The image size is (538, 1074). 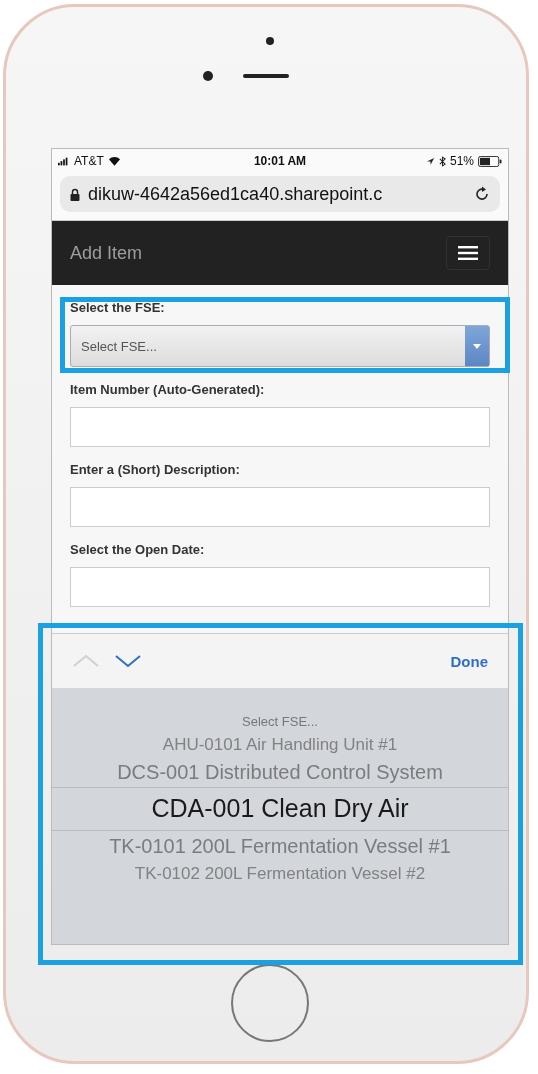 What do you see at coordinates (114, 161) in the screenshot?
I see `wifi-icon` at bounding box center [114, 161].